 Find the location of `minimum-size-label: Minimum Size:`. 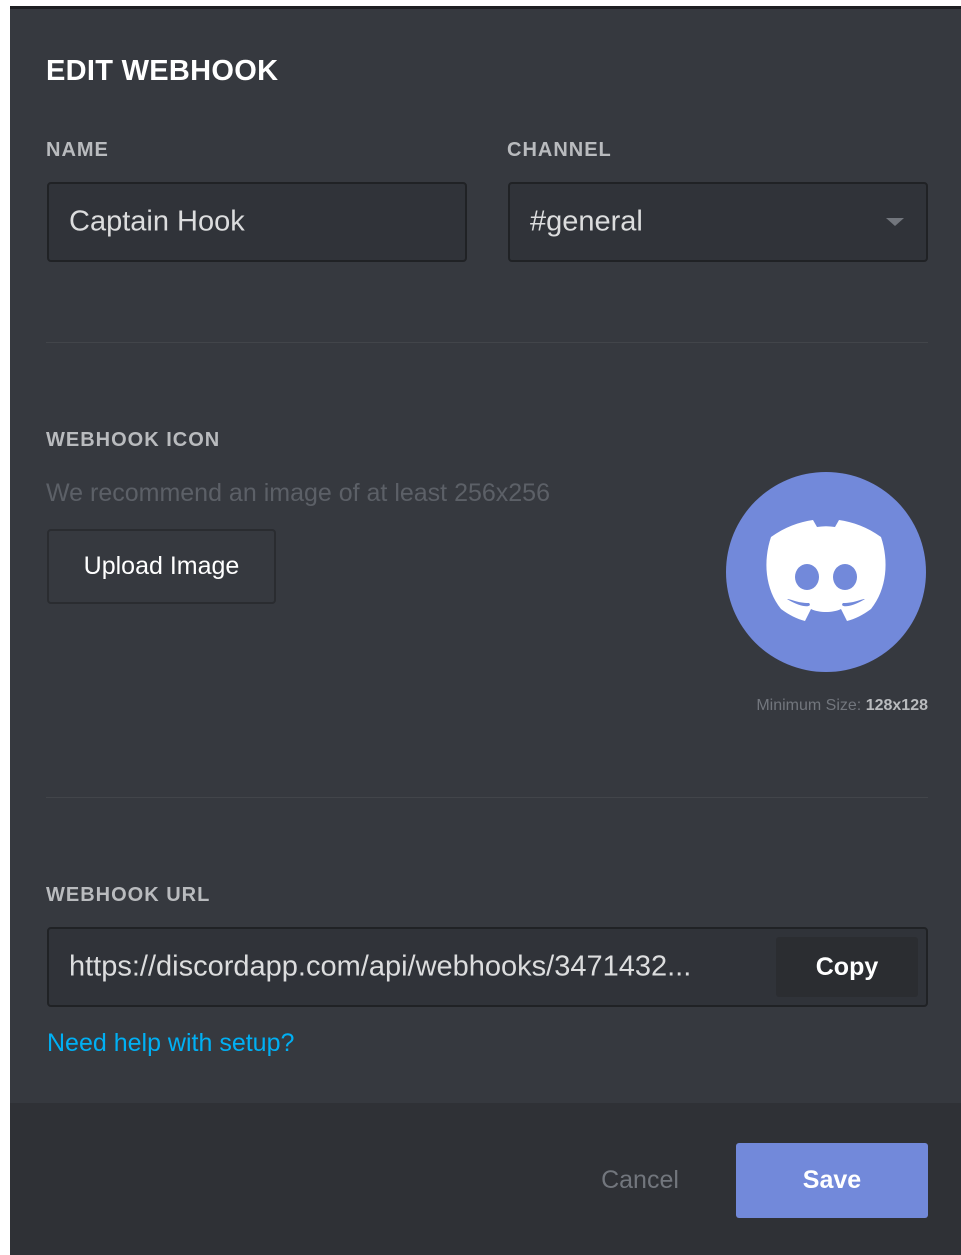

minimum-size-label: Minimum Size: is located at coordinates (809, 705).